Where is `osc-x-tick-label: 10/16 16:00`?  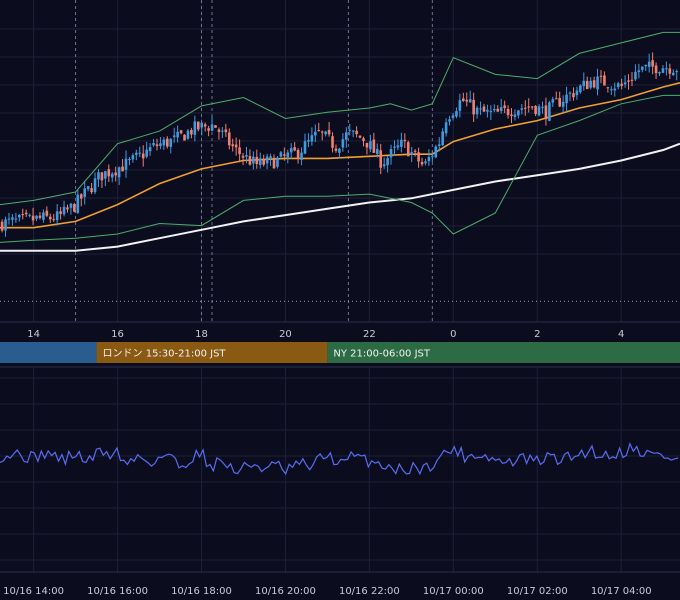 osc-x-tick-label: 10/16 16:00 is located at coordinates (117, 591).